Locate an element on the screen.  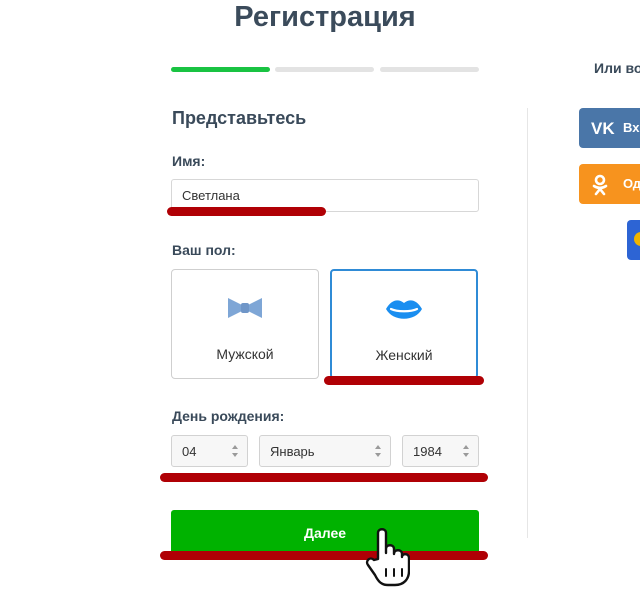
odnoklassniki-icon is located at coordinates (600, 186).